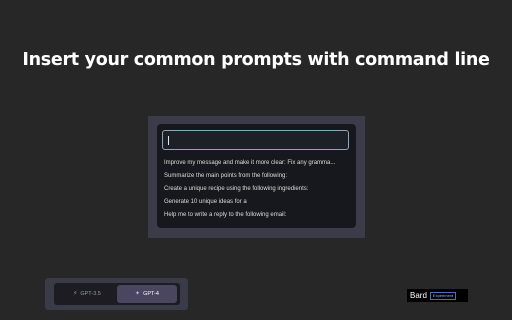 The image size is (512, 320). I want to click on sparkle-icon: ✦, so click(138, 294).